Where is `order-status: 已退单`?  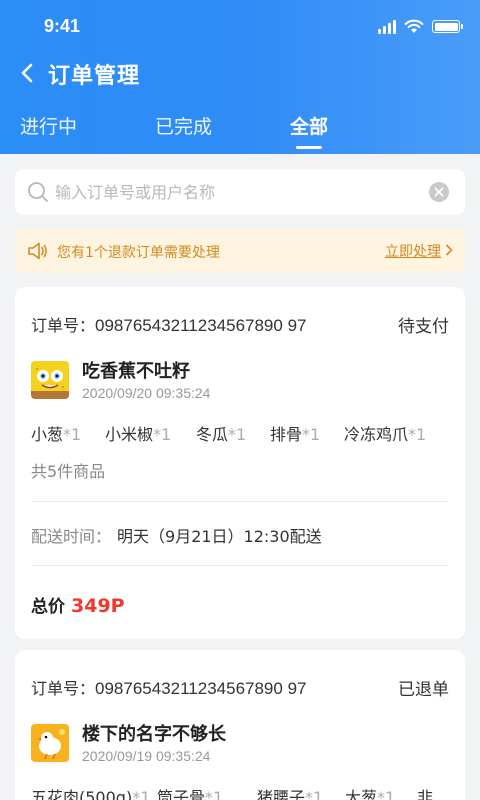
order-status: 已退单 is located at coordinates (423, 690).